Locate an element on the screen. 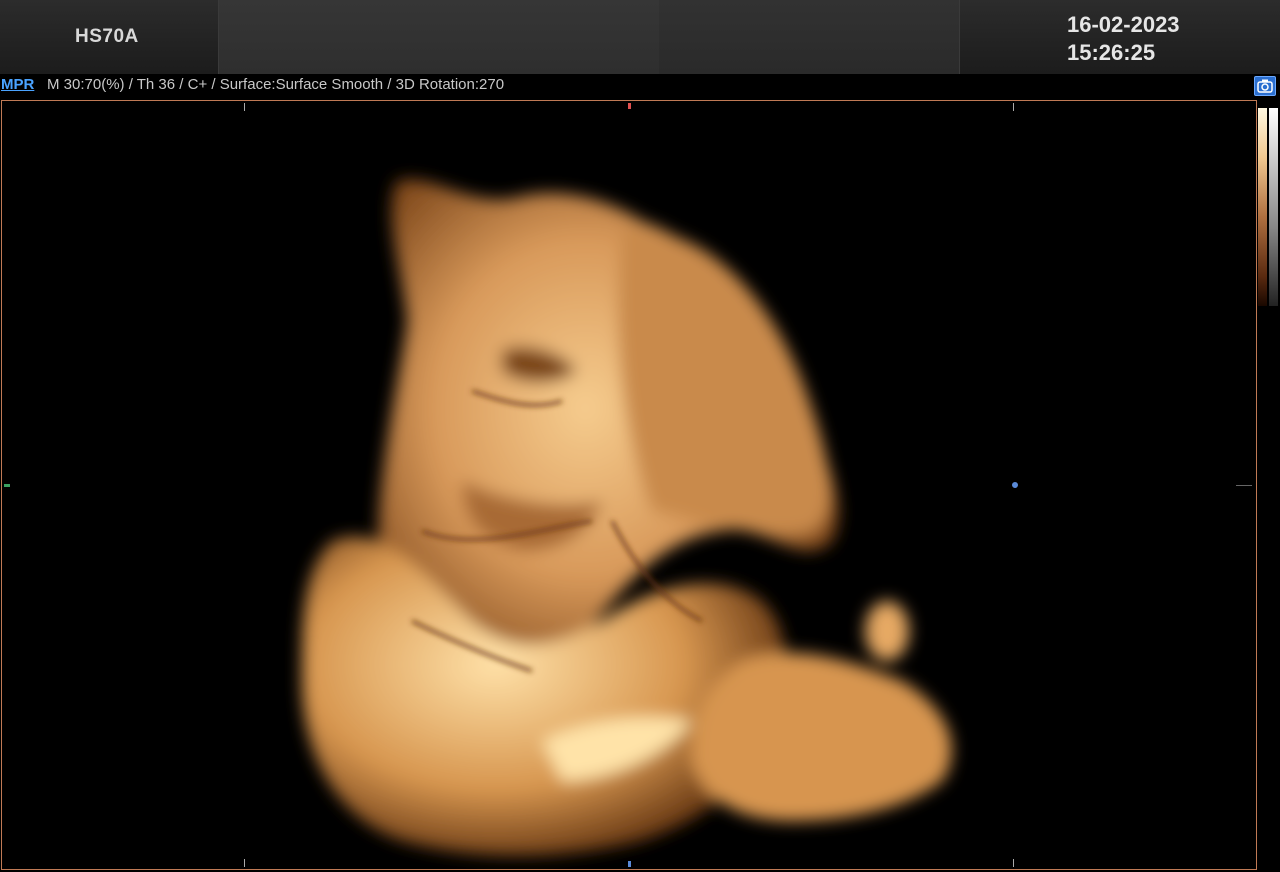 The image size is (1280, 872). bottom-center-marker is located at coordinates (629, 864).